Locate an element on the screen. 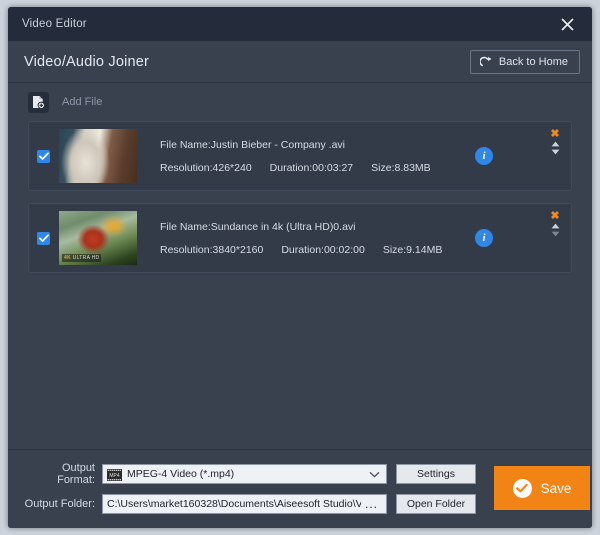 The height and width of the screenshot is (535, 600). thumbnail-watermark-label: 4K is located at coordinates (67, 258).